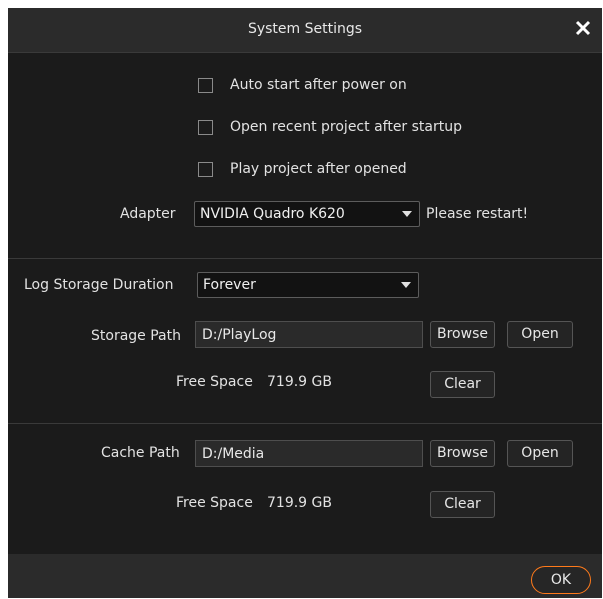 The width and height of the screenshot is (603, 599). I want to click on cache-path-input, so click(309, 453).